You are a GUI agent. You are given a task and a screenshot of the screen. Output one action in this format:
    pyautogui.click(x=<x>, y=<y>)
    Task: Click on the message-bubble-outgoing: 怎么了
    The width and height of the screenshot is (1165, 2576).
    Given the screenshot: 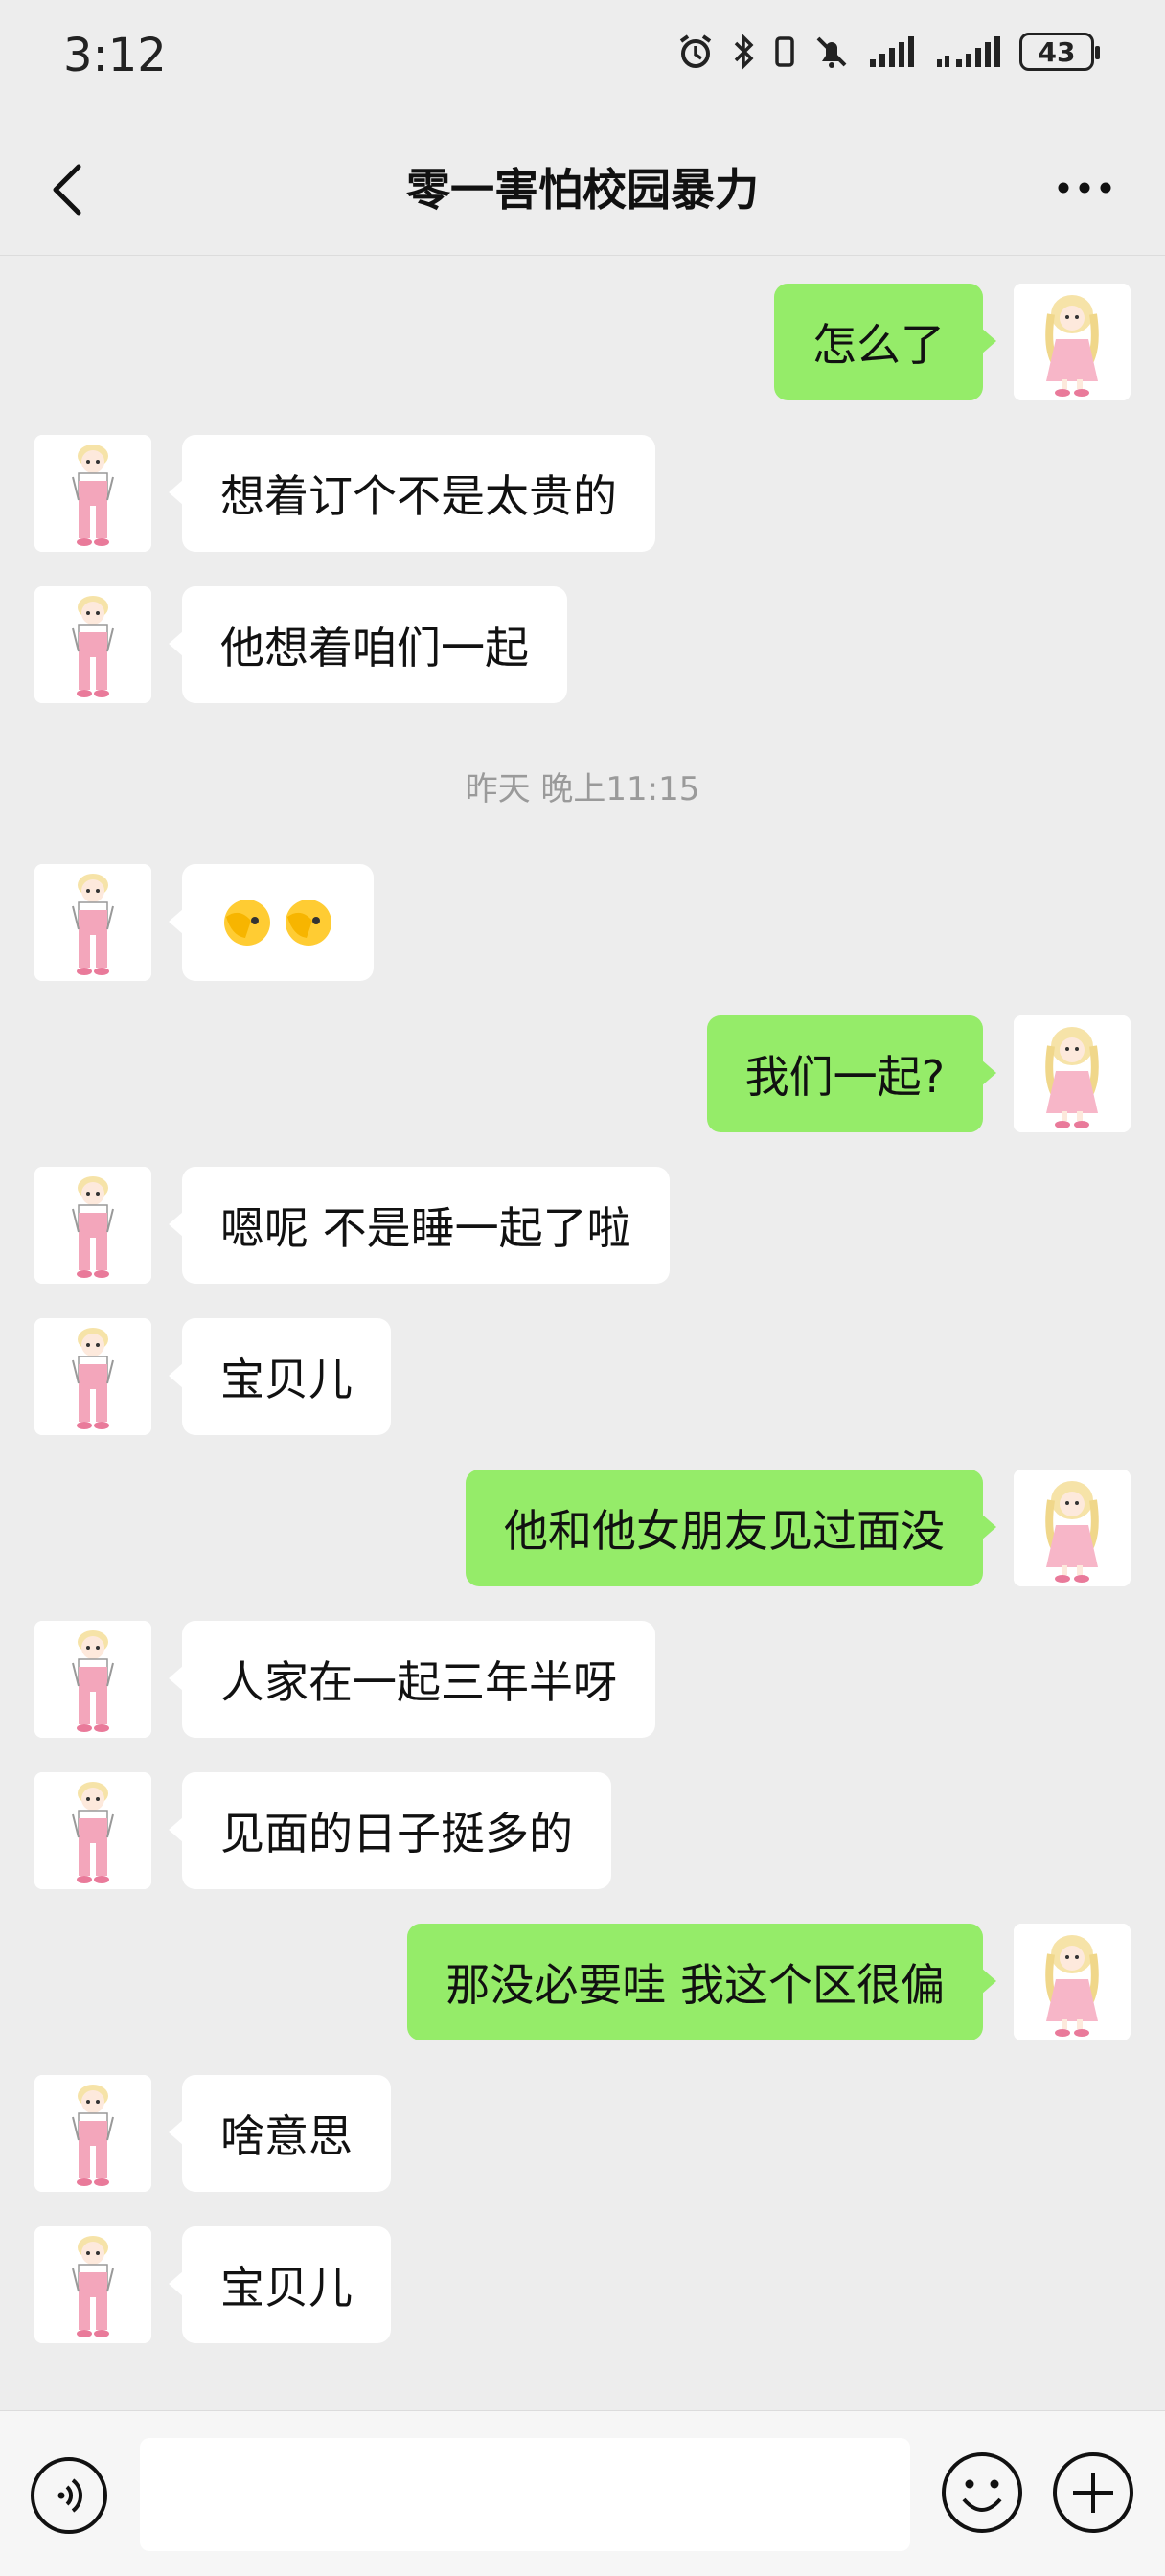 What is the action you would take?
    pyautogui.click(x=885, y=342)
    